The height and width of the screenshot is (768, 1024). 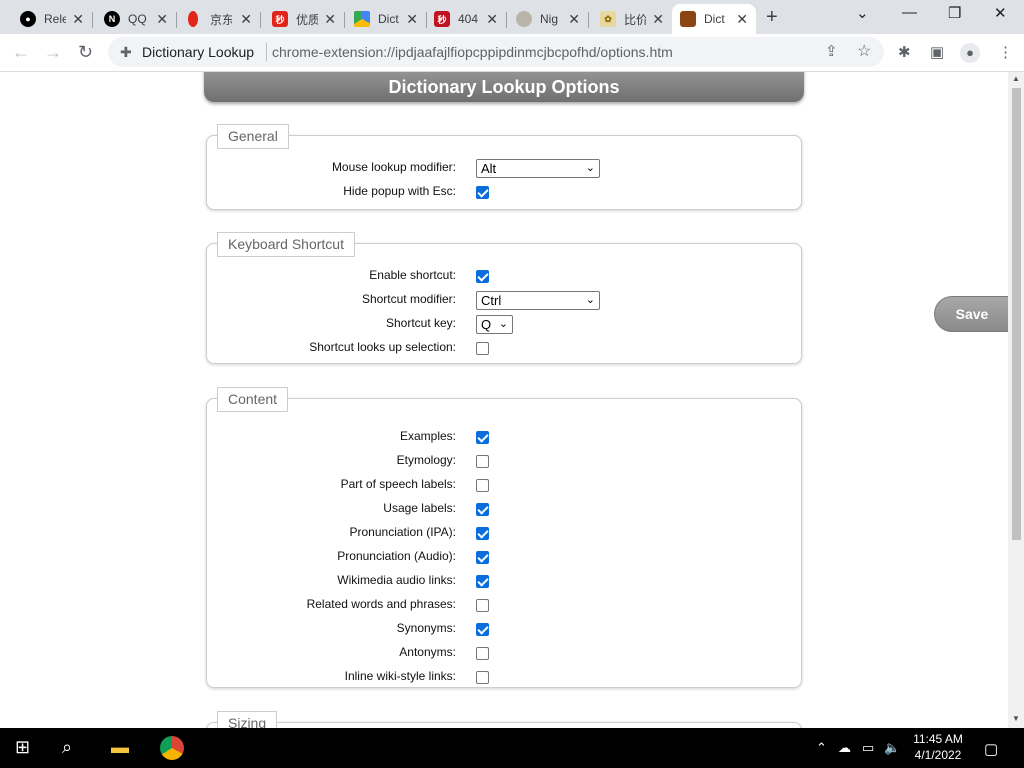 What do you see at coordinates (21, 52) in the screenshot?
I see `back-icon: ←` at bounding box center [21, 52].